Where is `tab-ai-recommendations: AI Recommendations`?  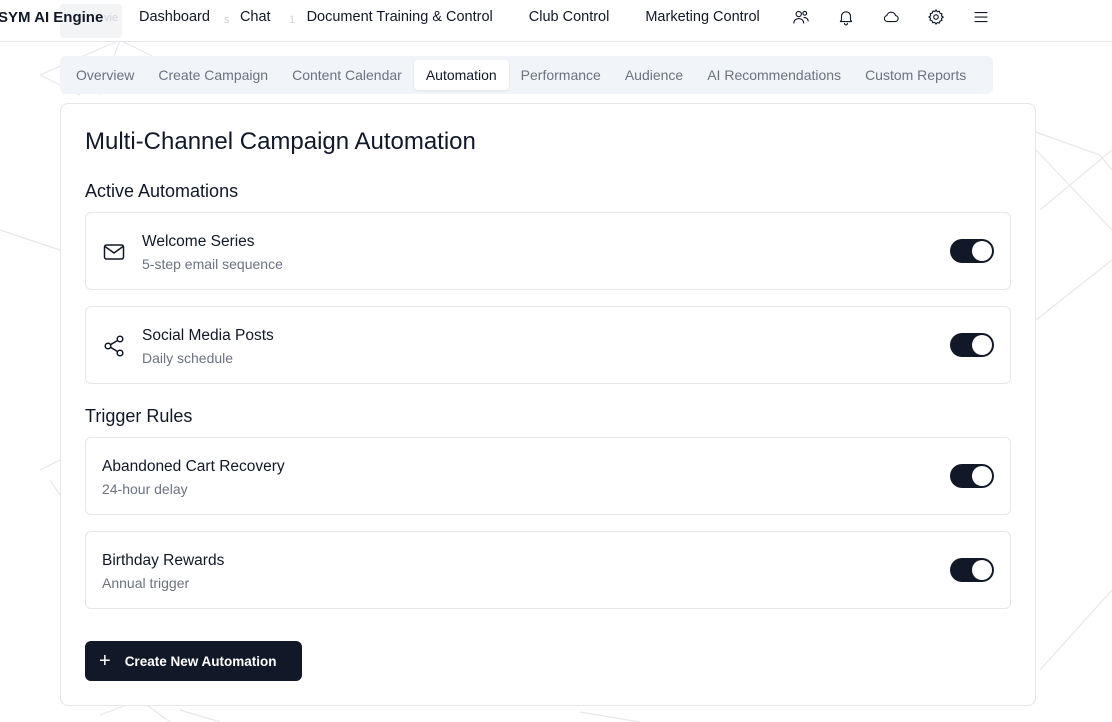 tab-ai-recommendations: AI Recommendations is located at coordinates (774, 75).